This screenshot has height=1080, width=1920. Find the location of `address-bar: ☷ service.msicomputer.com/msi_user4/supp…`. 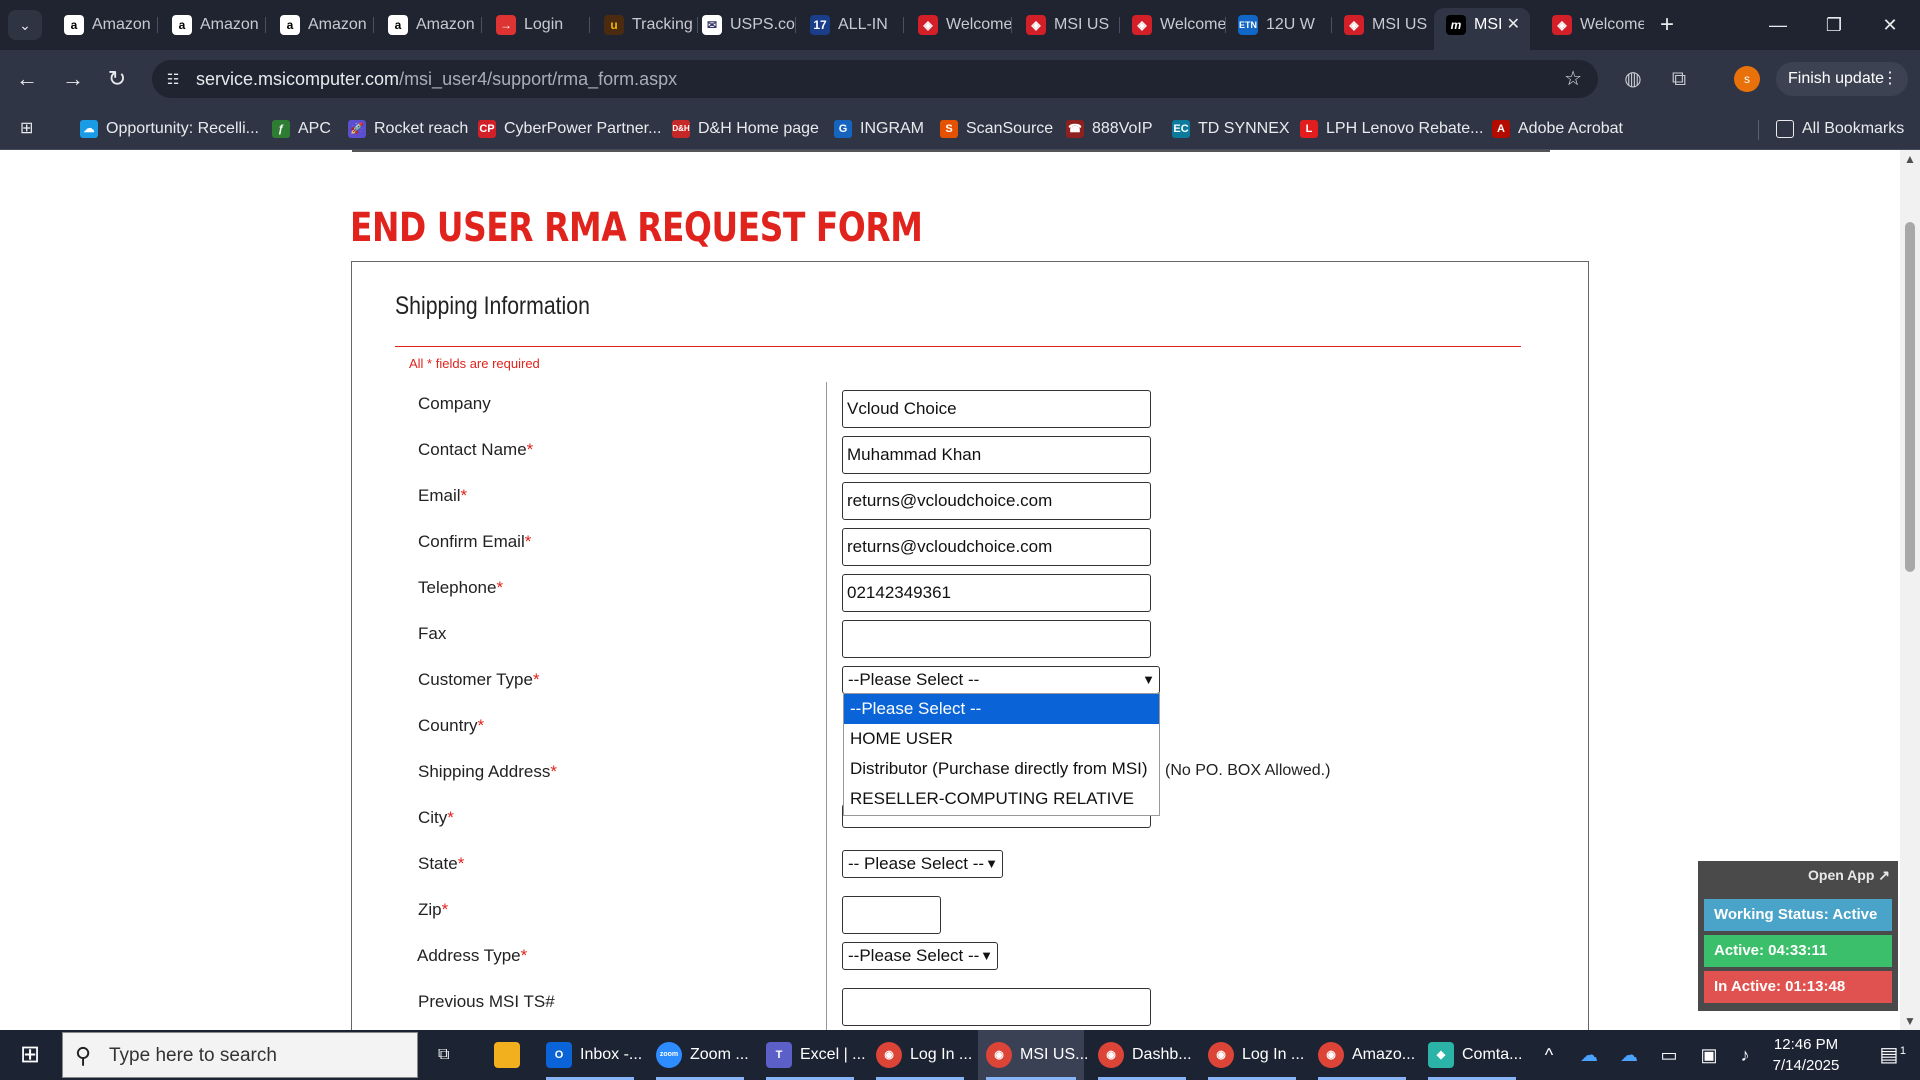

address-bar: ☷ service.msicomputer.com/msi_user4/supp… is located at coordinates (875, 79).